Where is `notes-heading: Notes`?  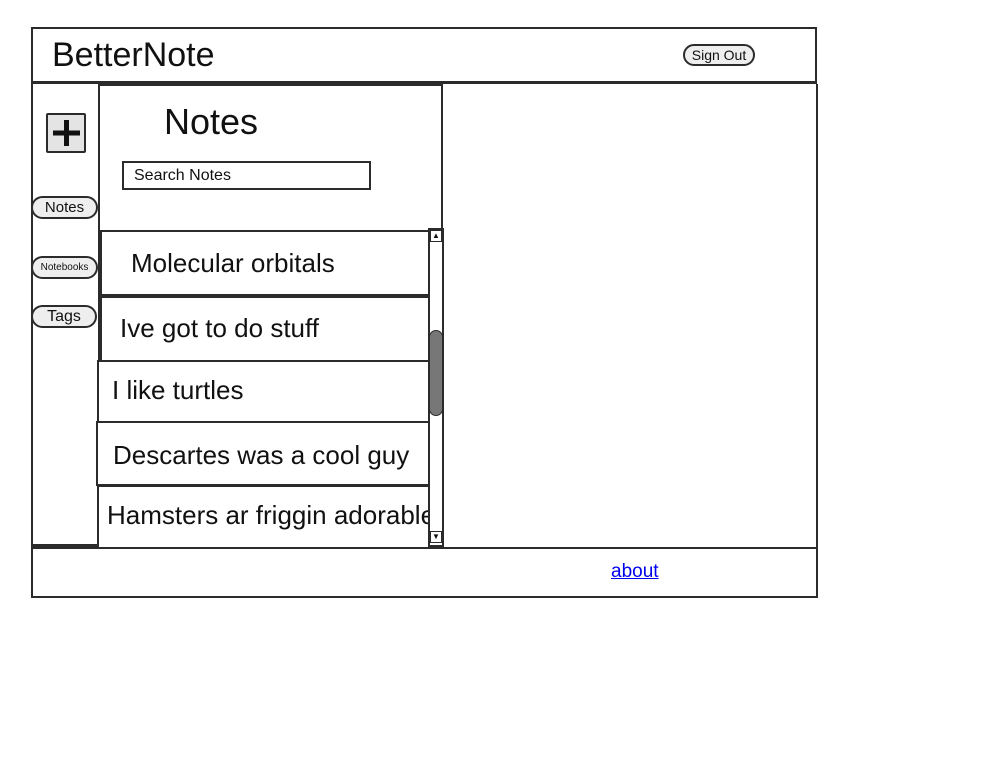
notes-heading: Notes is located at coordinates (211, 121).